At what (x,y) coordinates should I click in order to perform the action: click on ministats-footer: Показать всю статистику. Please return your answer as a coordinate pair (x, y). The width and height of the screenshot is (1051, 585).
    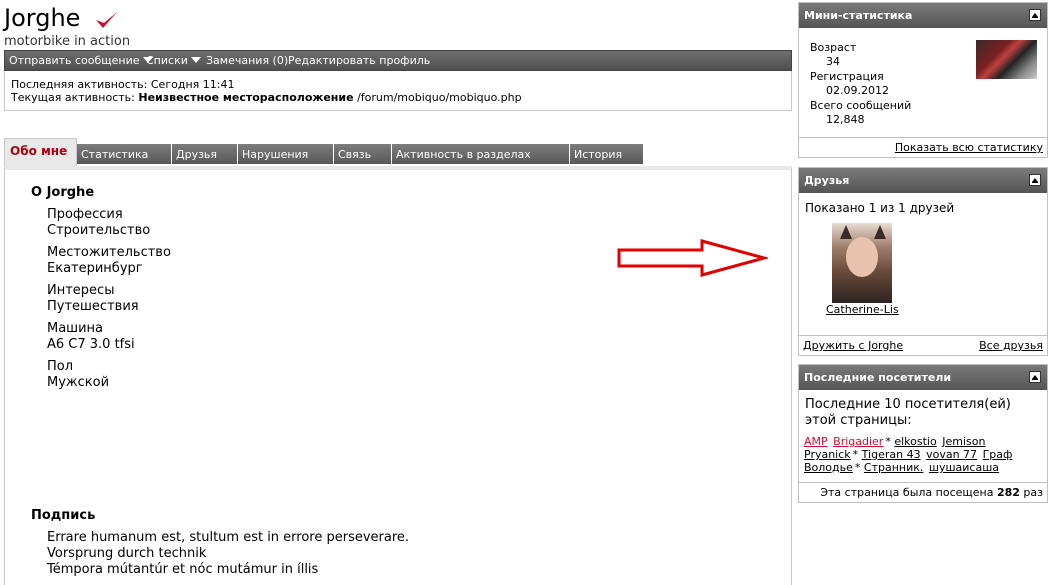
    Looking at the image, I should click on (923, 147).